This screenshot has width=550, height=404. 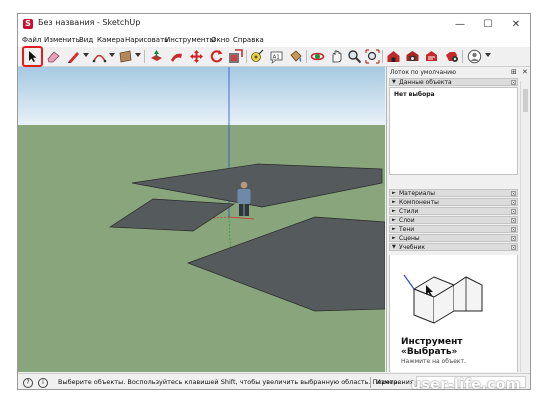 I want to click on rotate-icon, so click(x=216, y=56).